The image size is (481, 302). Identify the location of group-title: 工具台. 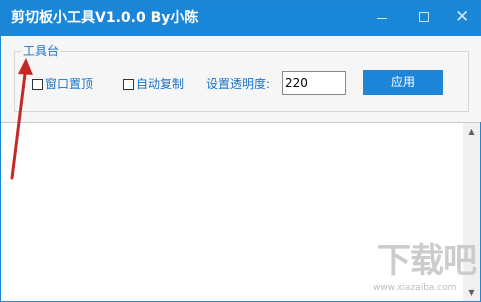
(41, 51).